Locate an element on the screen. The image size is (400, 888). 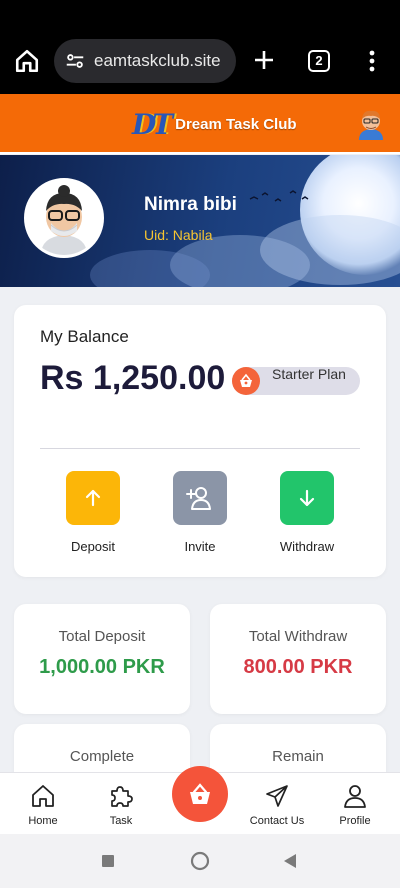
nav-contact: Contact Us is located at coordinates (277, 805).